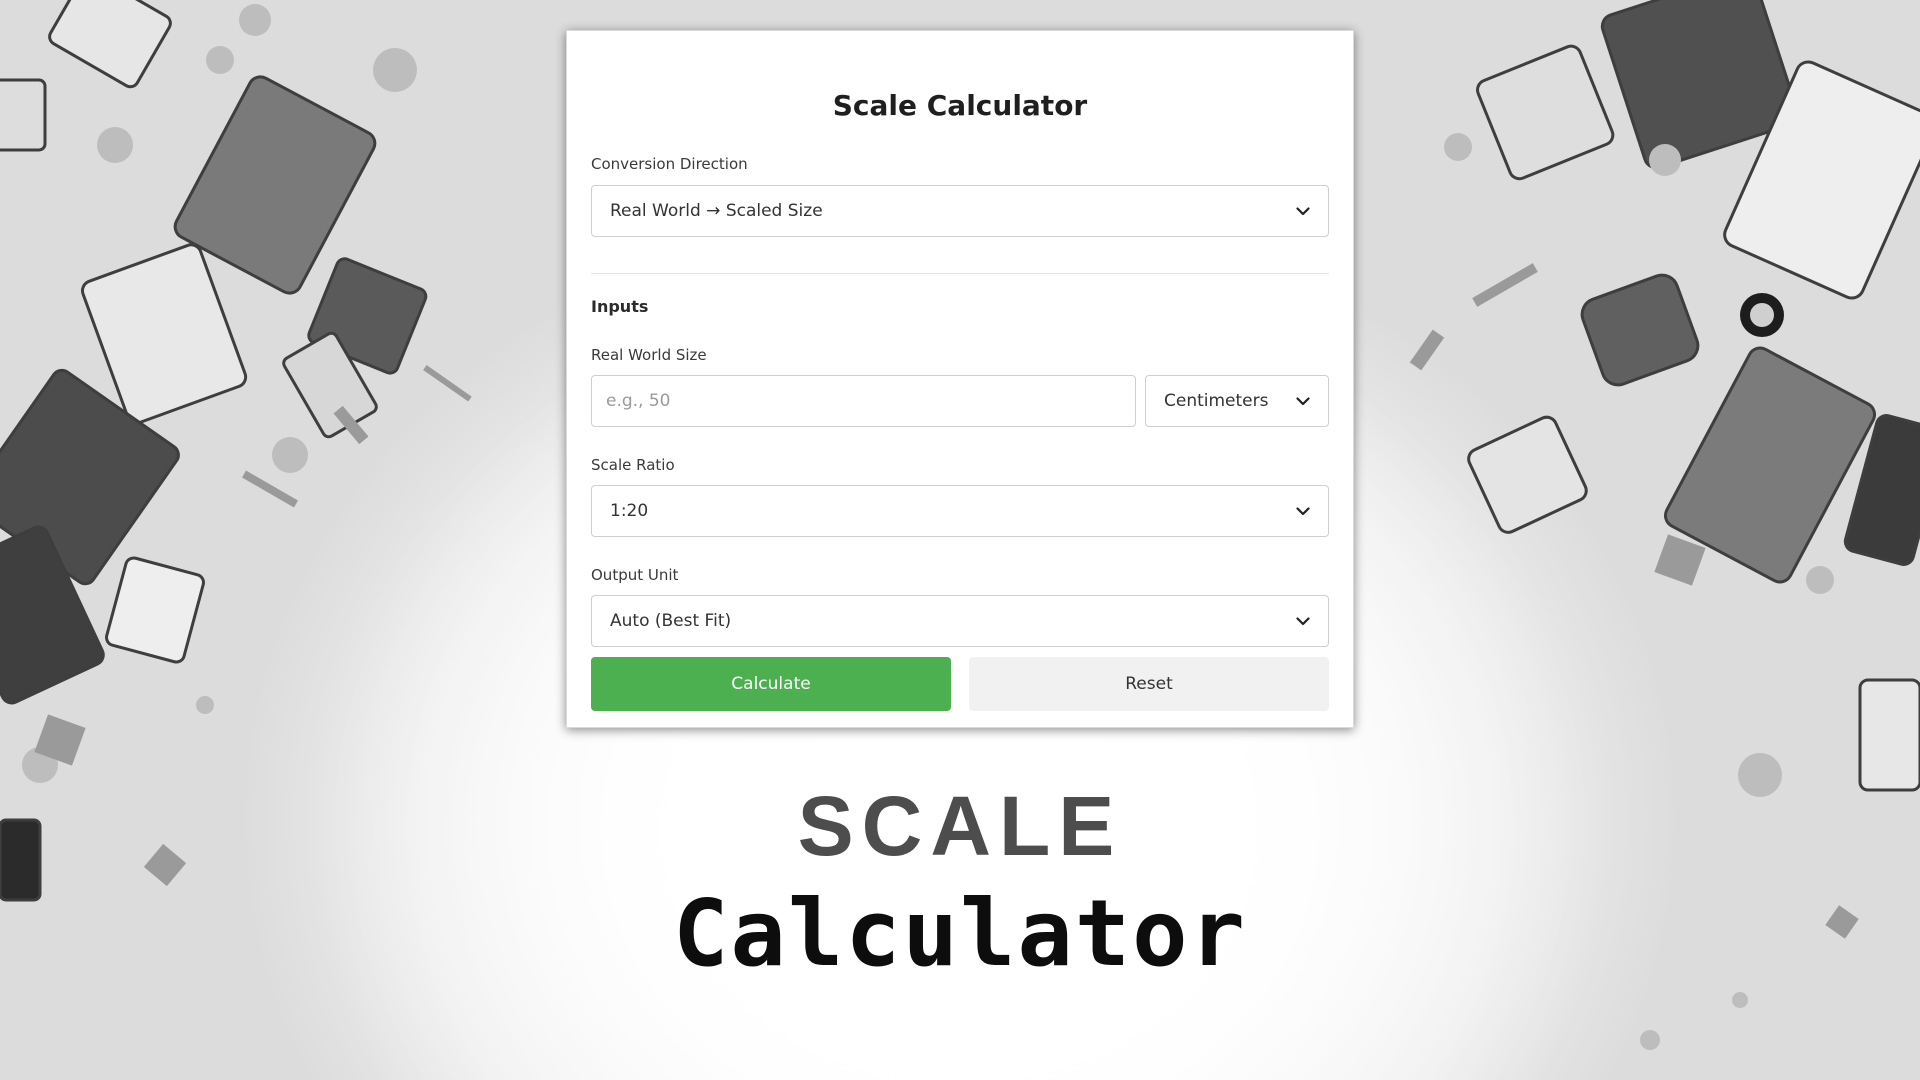  What do you see at coordinates (638, 401) in the screenshot?
I see `real-world-size-placeholder: e.g., 50` at bounding box center [638, 401].